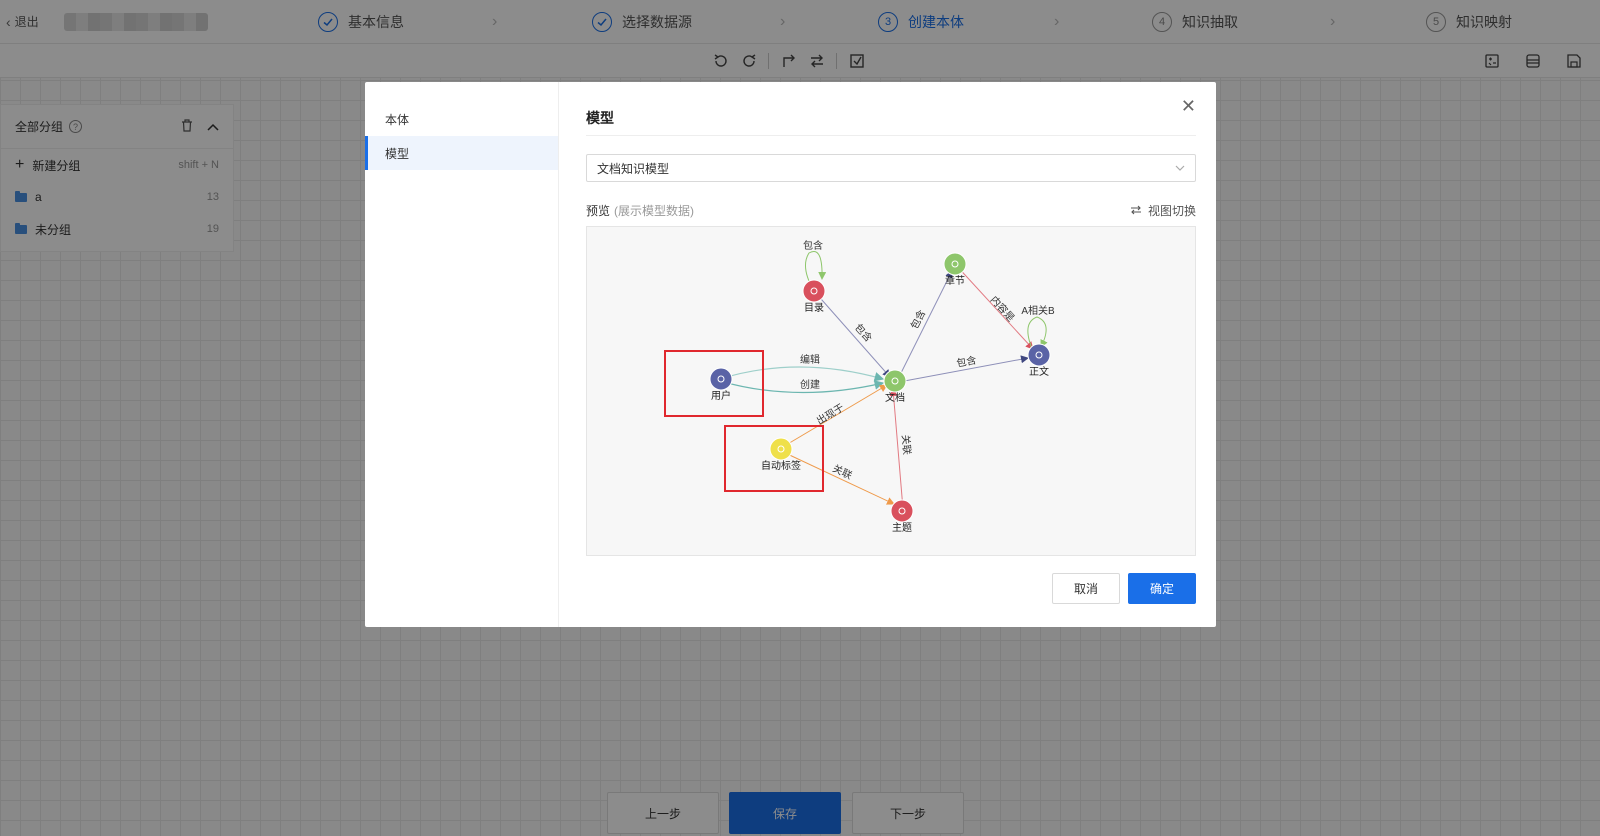 The width and height of the screenshot is (1600, 836). What do you see at coordinates (810, 359) in the screenshot?
I see `graph-edge-label: 编辑` at bounding box center [810, 359].